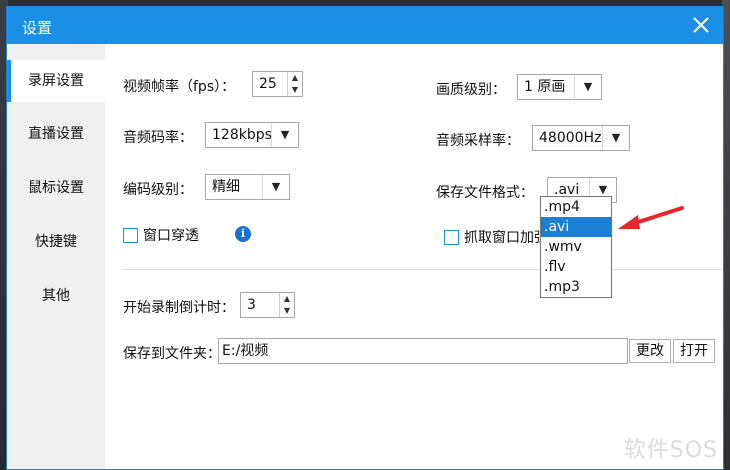 This screenshot has height=470, width=730. What do you see at coordinates (158, 190) in the screenshot?
I see `encode-level-label: 编码级别：` at bounding box center [158, 190].